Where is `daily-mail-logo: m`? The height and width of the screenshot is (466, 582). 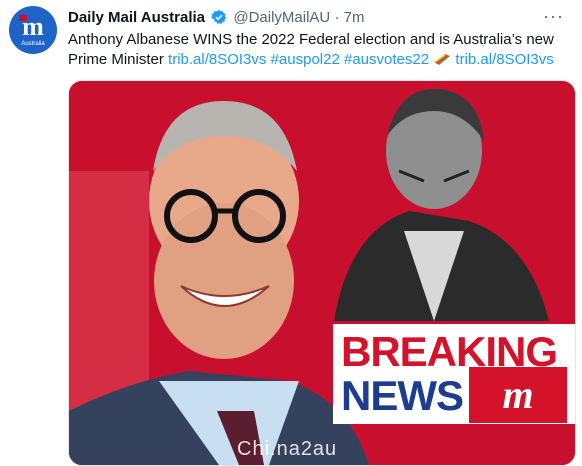
daily-mail-logo: m is located at coordinates (518, 395).